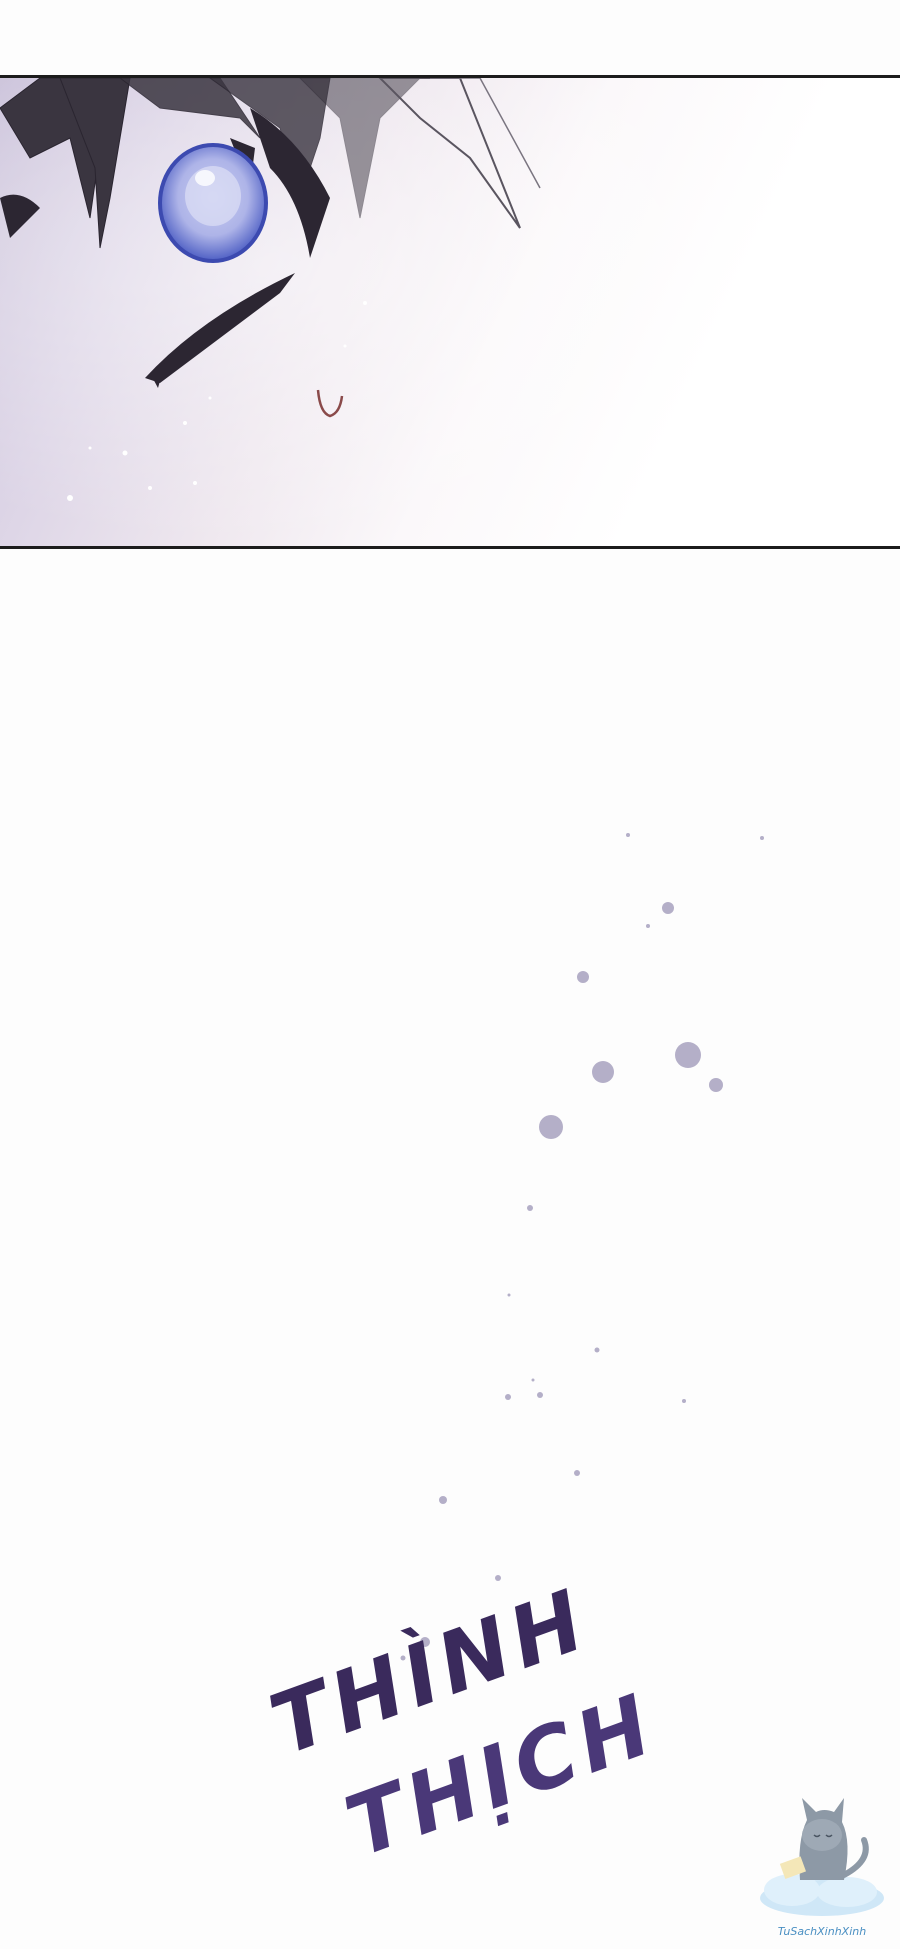  I want to click on watermark-text: TuSachXinhXinh, so click(822, 1931).